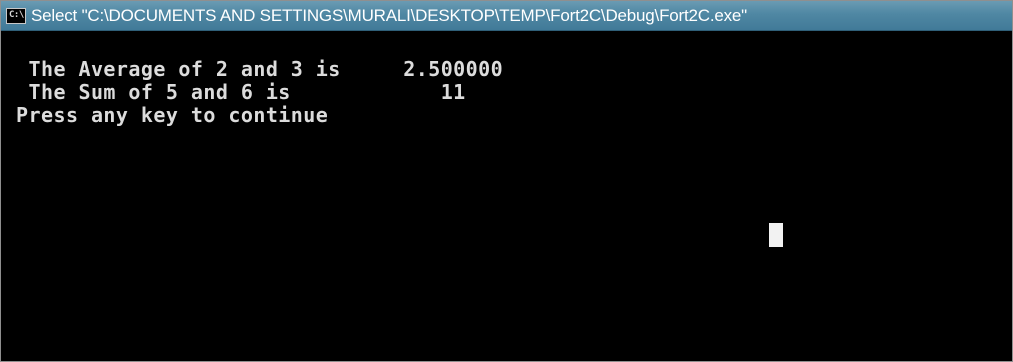 The image size is (1013, 362). I want to click on console-icon: C:\, so click(16, 15).